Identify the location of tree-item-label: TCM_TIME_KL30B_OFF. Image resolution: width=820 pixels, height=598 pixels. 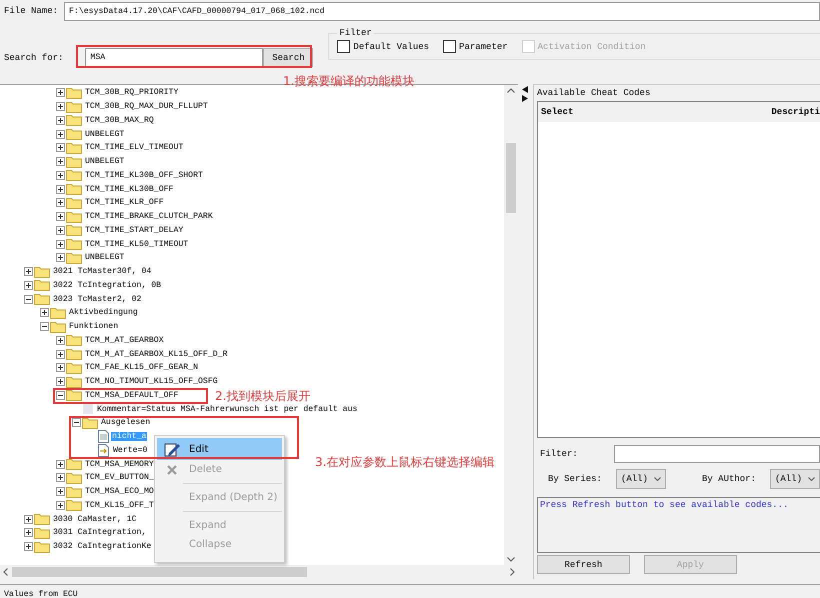
(129, 189).